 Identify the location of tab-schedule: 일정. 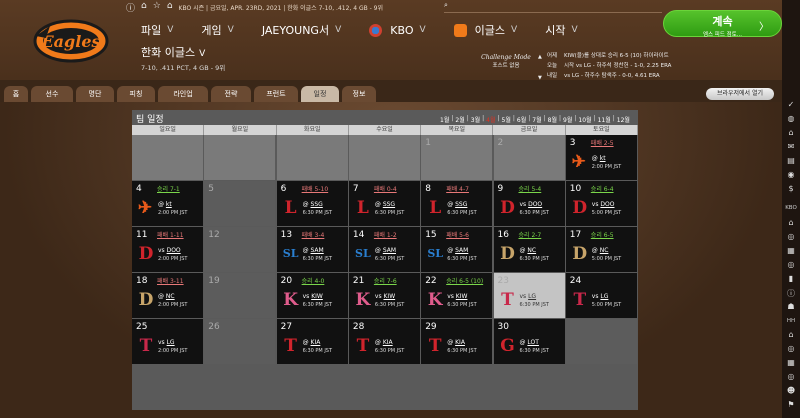
(320, 94).